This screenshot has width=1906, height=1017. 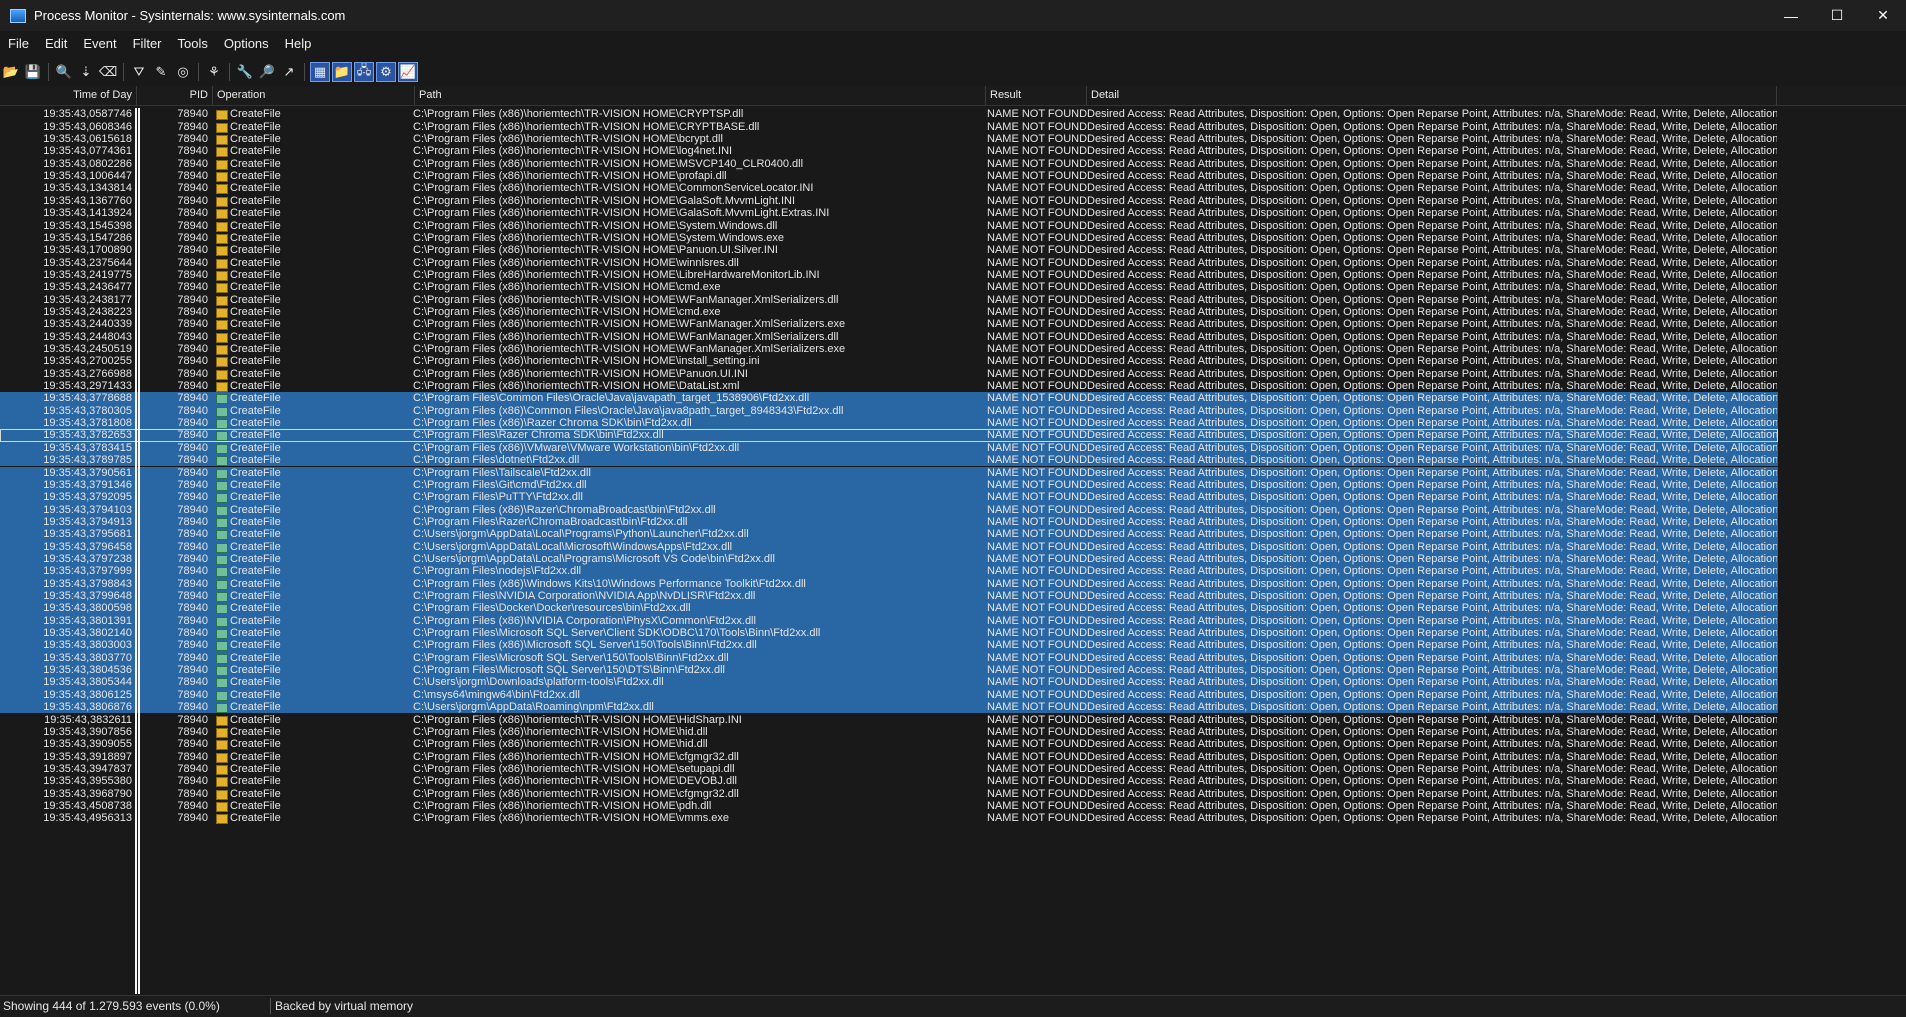 I want to click on menu-file: File, so click(x=18, y=43).